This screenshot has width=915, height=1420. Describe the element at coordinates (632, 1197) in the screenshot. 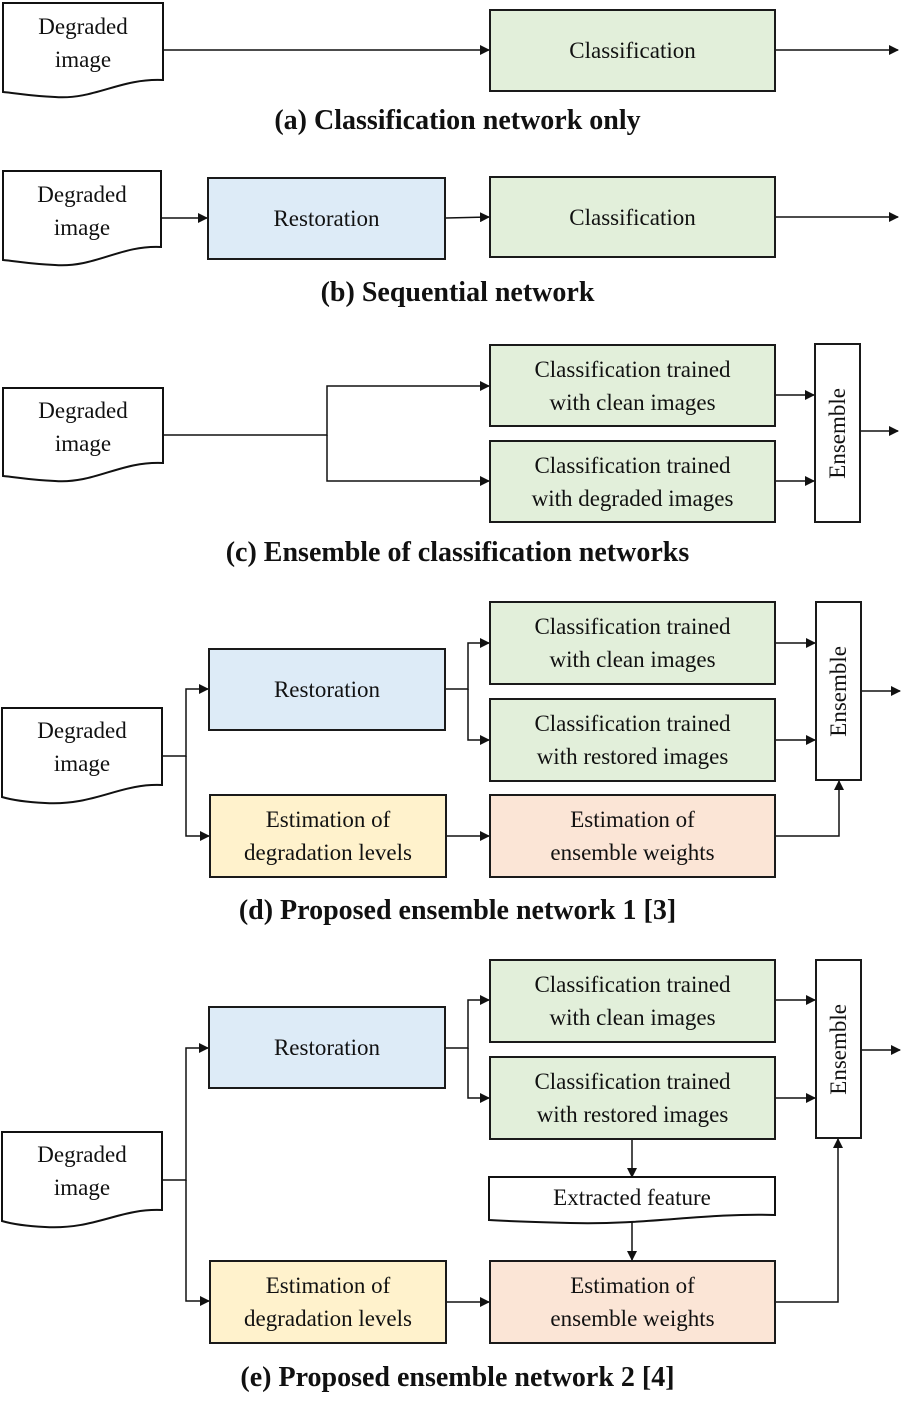

I see `extracted-feature-label: Extracted feature` at that location.